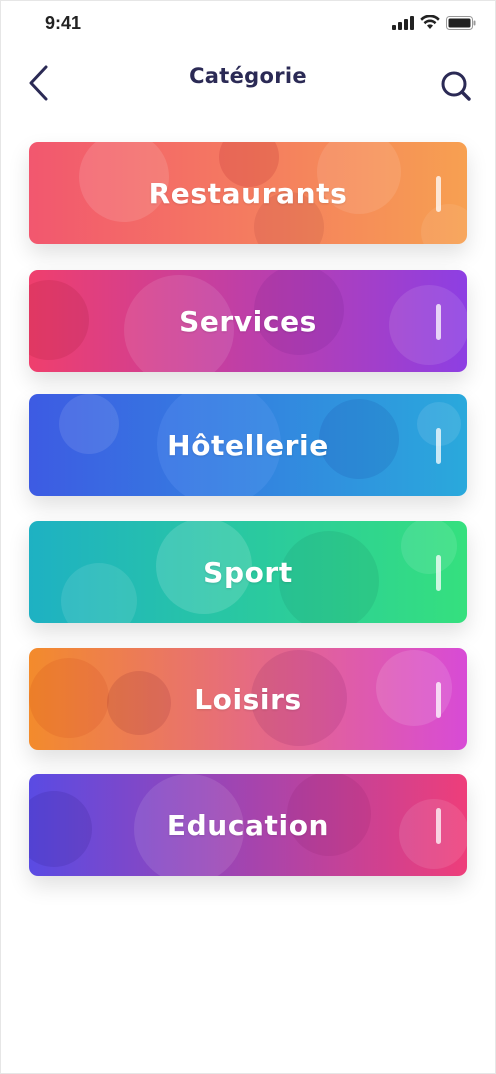  What do you see at coordinates (461, 22) in the screenshot?
I see `battery-icon` at bounding box center [461, 22].